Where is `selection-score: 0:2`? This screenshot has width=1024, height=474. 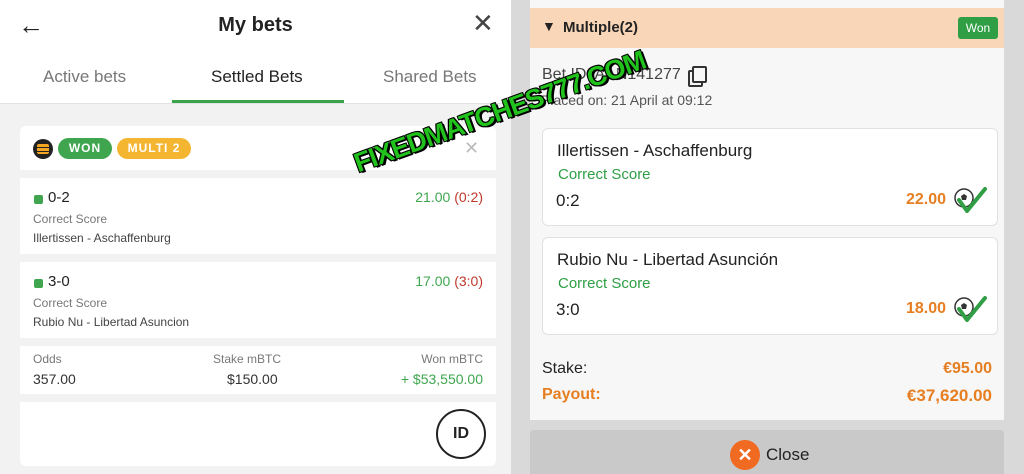
selection-score: 0:2 is located at coordinates (568, 200).